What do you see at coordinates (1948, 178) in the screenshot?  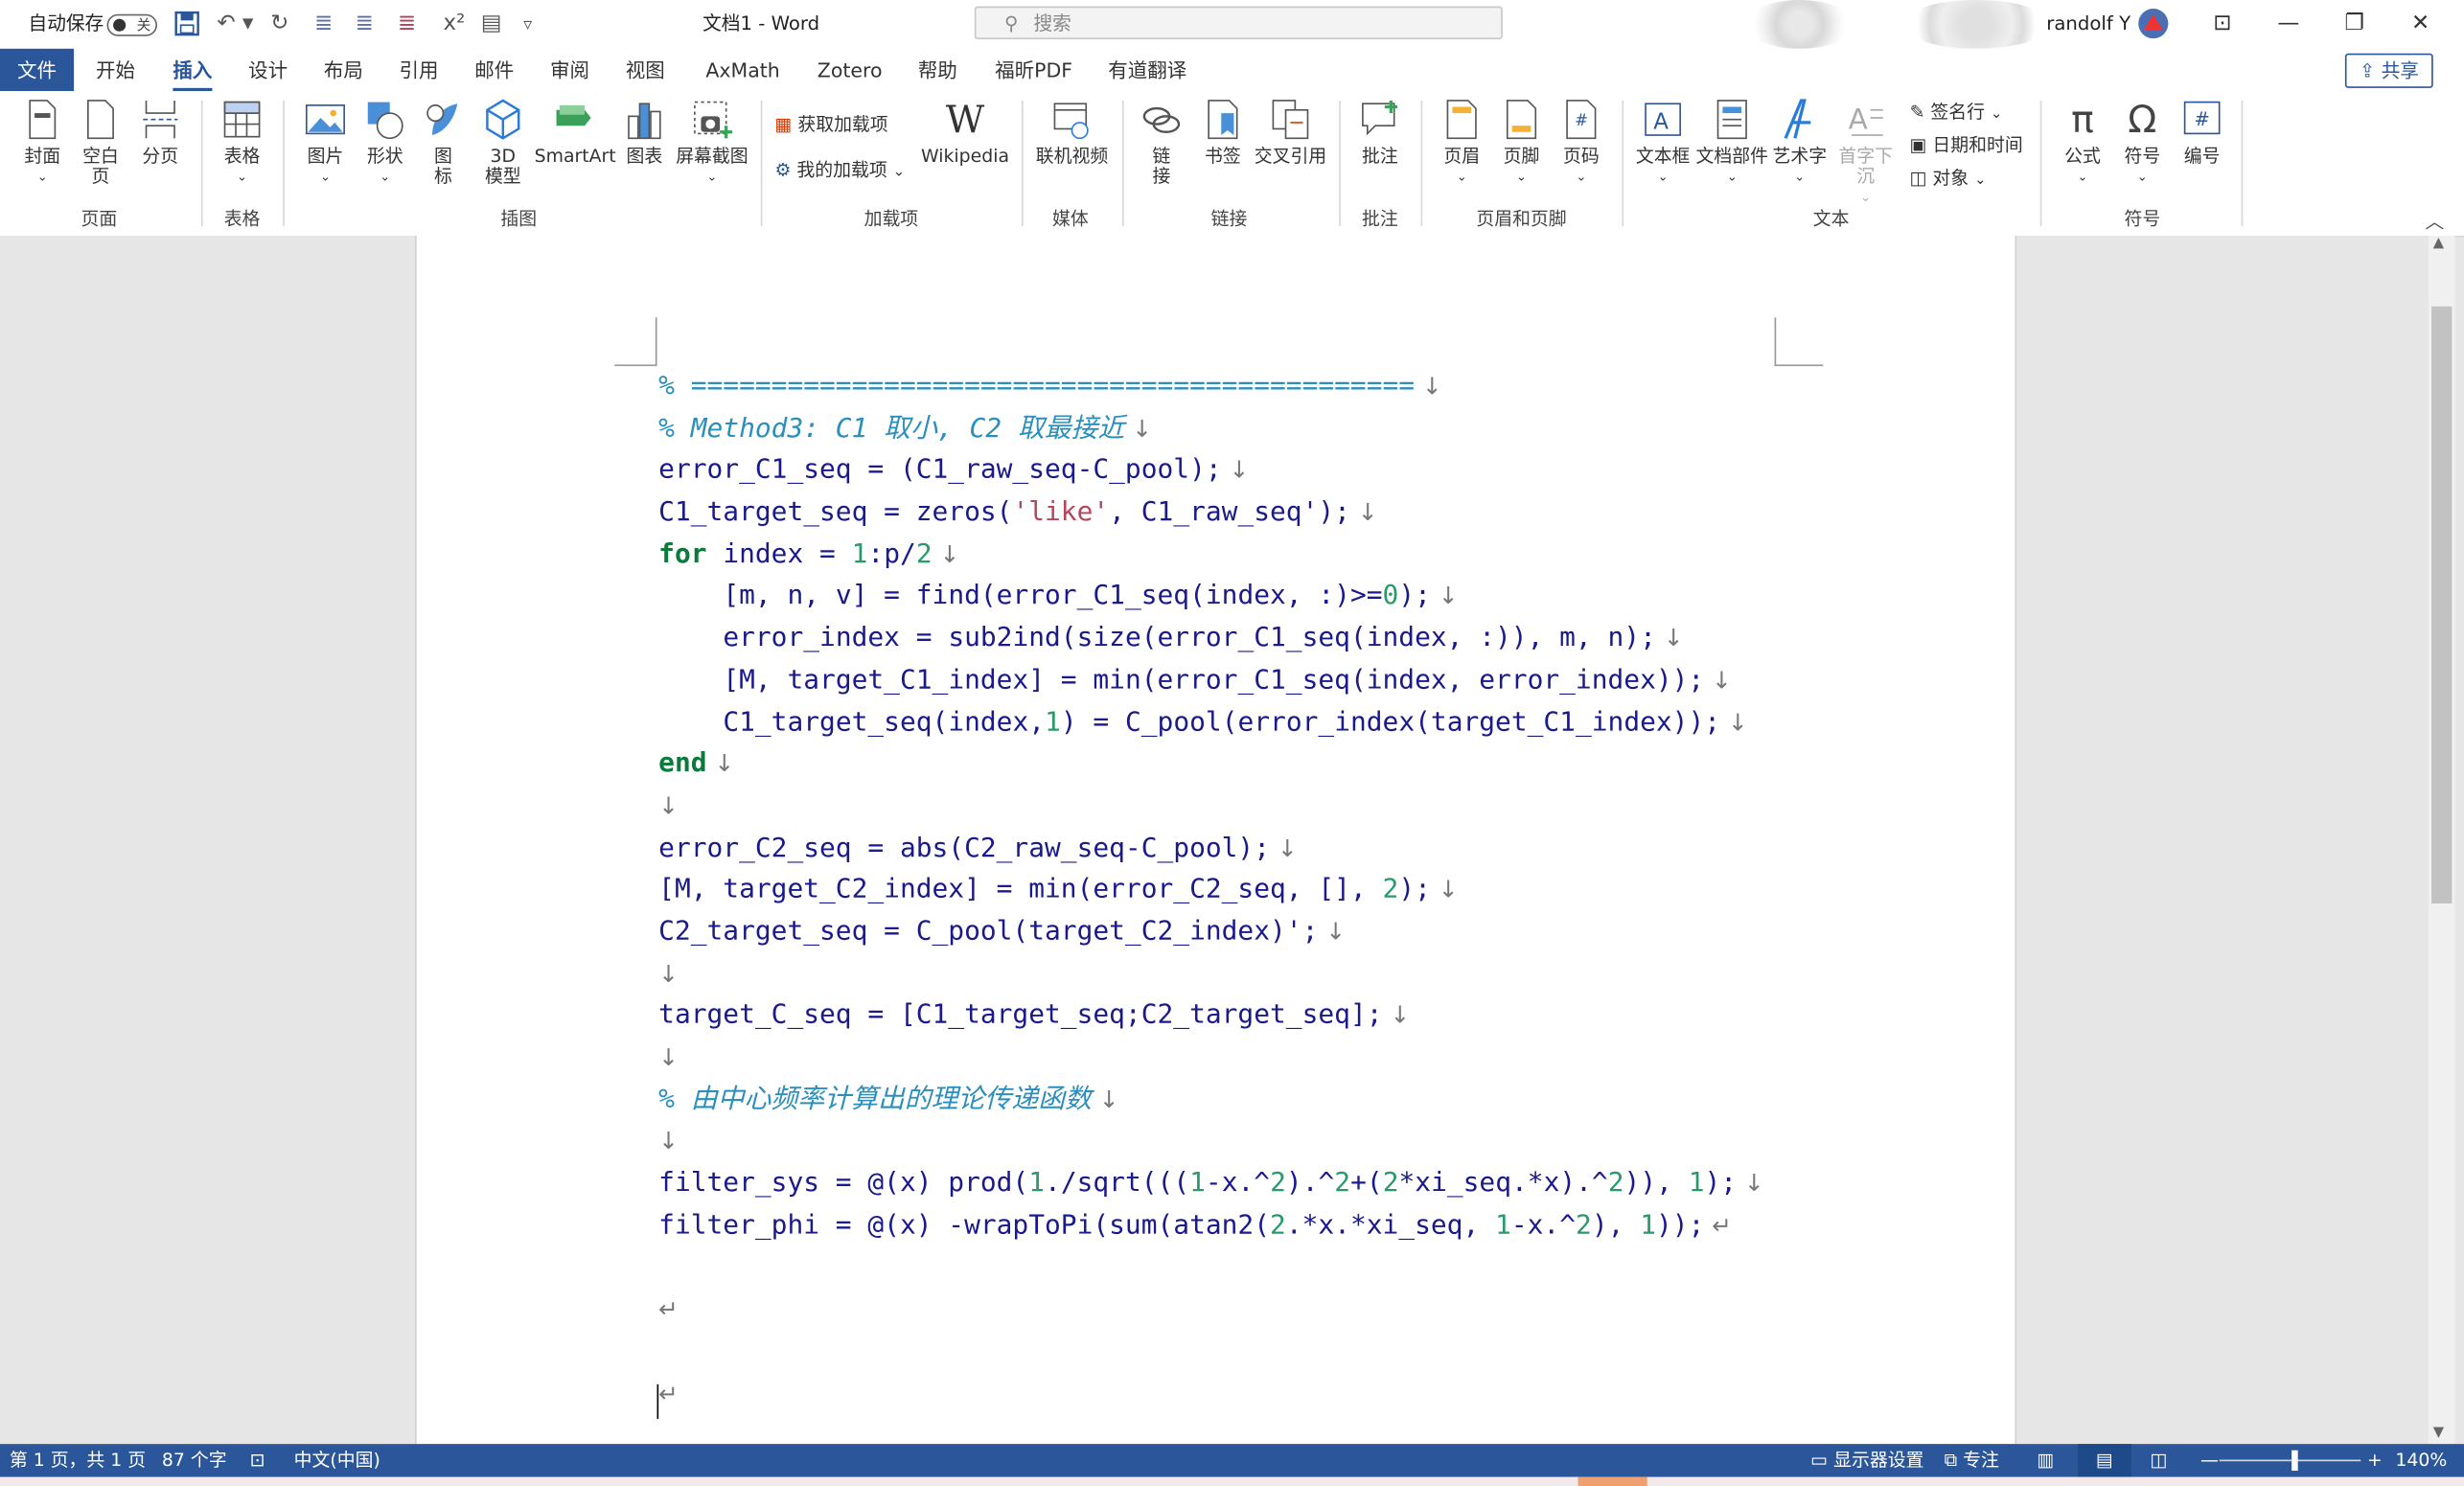 I see `object-button: ◫ 对象 ⌄` at bounding box center [1948, 178].